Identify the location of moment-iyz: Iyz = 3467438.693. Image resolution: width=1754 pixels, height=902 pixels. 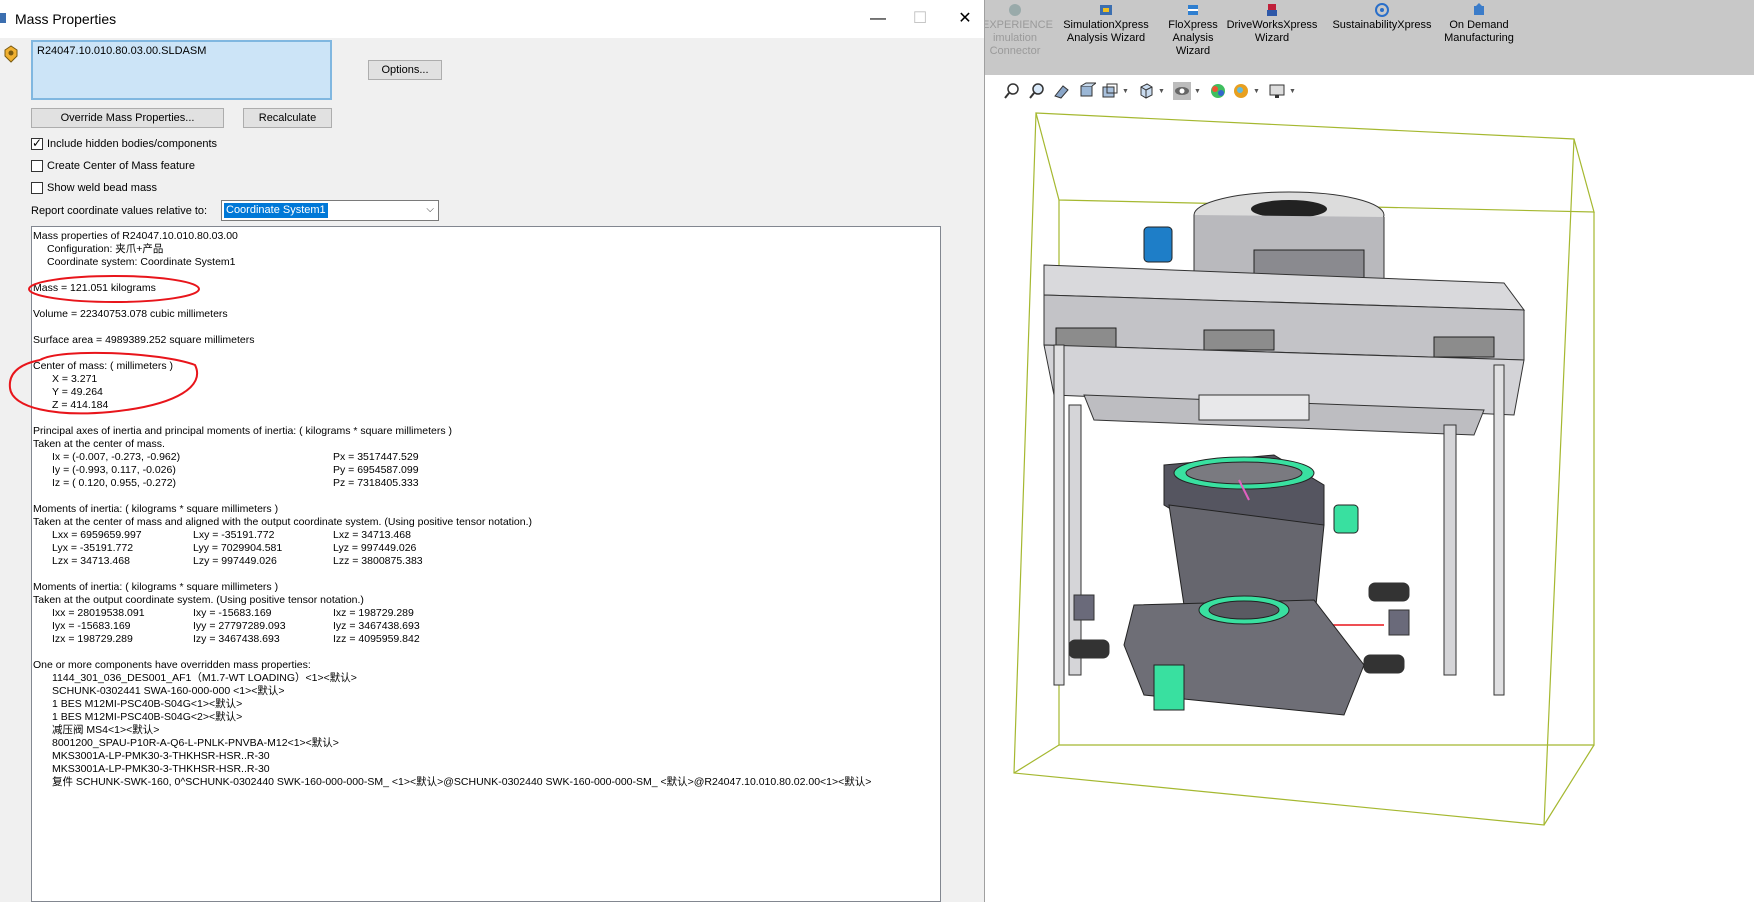
(376, 626).